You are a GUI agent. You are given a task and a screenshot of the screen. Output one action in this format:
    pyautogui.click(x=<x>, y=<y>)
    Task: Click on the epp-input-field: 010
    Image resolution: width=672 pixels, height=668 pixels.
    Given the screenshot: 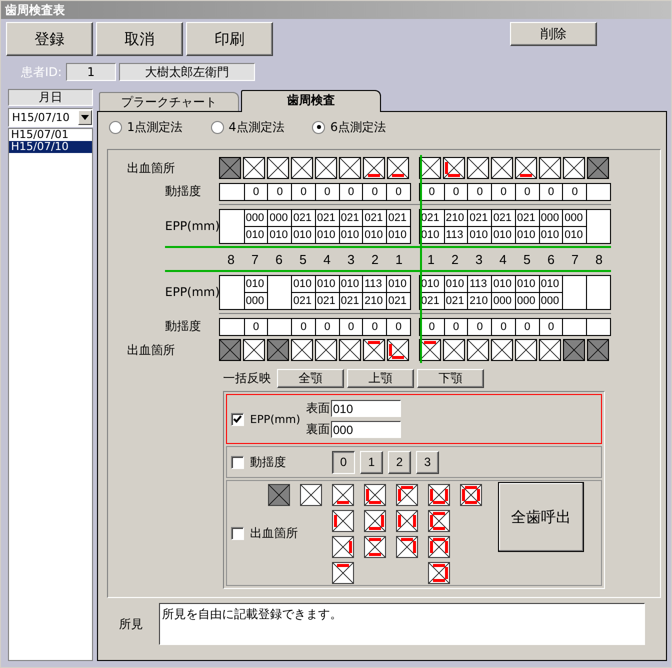 What is the action you would take?
    pyautogui.click(x=366, y=408)
    